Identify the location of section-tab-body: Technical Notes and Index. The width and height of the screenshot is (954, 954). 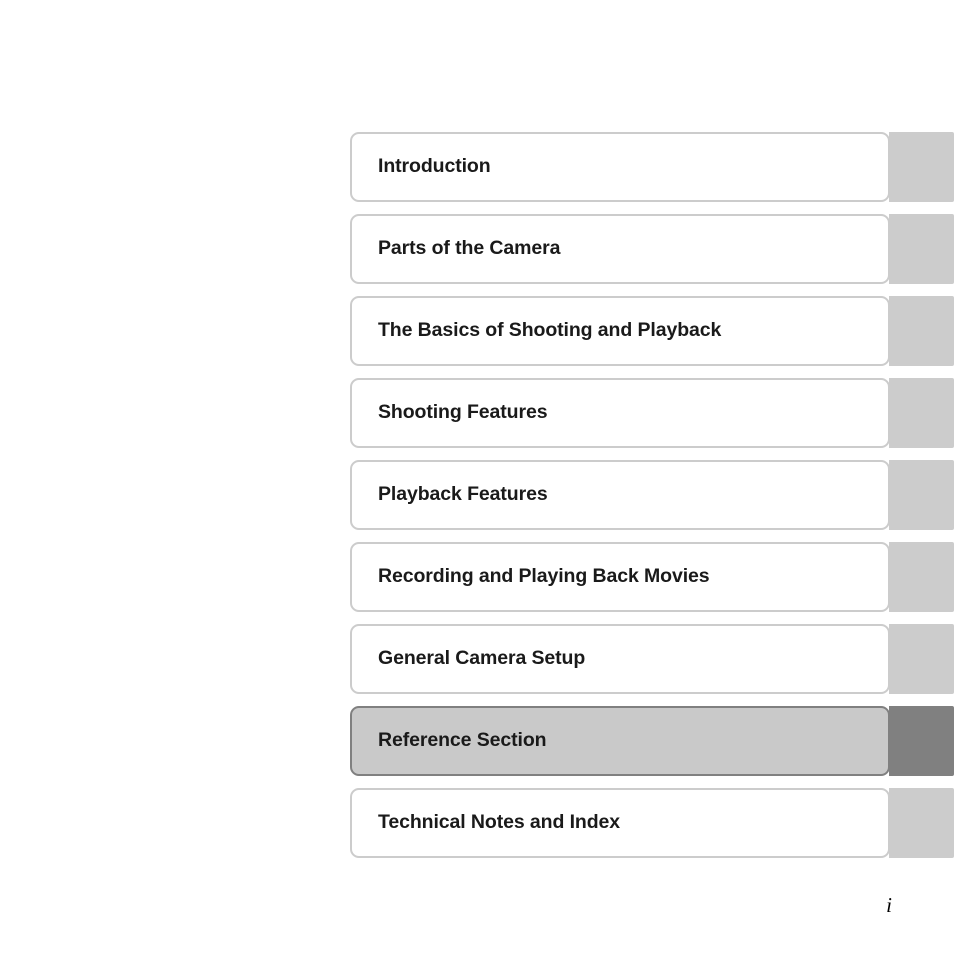
(620, 823).